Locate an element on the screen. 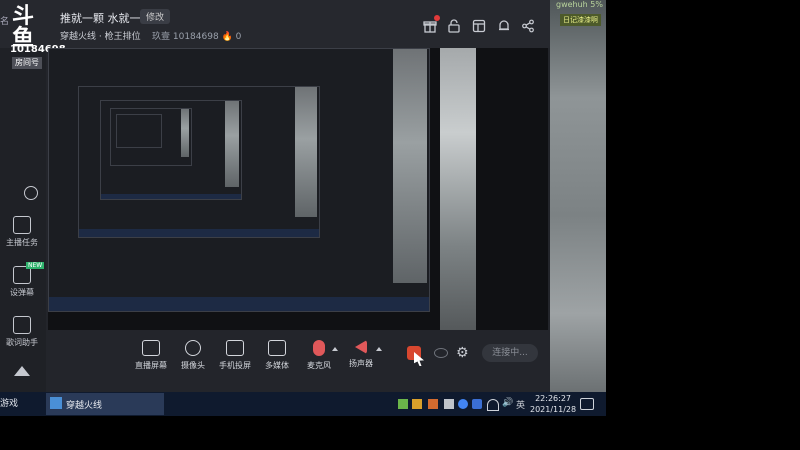 The width and height of the screenshot is (800, 450). camera-badge: 日记漆漆啊 is located at coordinates (580, 20).